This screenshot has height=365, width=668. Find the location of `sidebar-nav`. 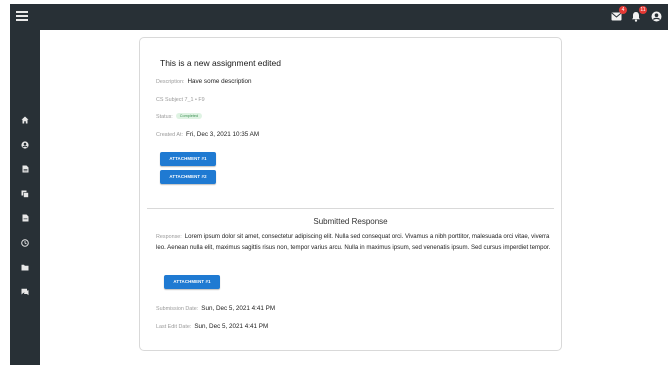

sidebar-nav is located at coordinates (25, 206).